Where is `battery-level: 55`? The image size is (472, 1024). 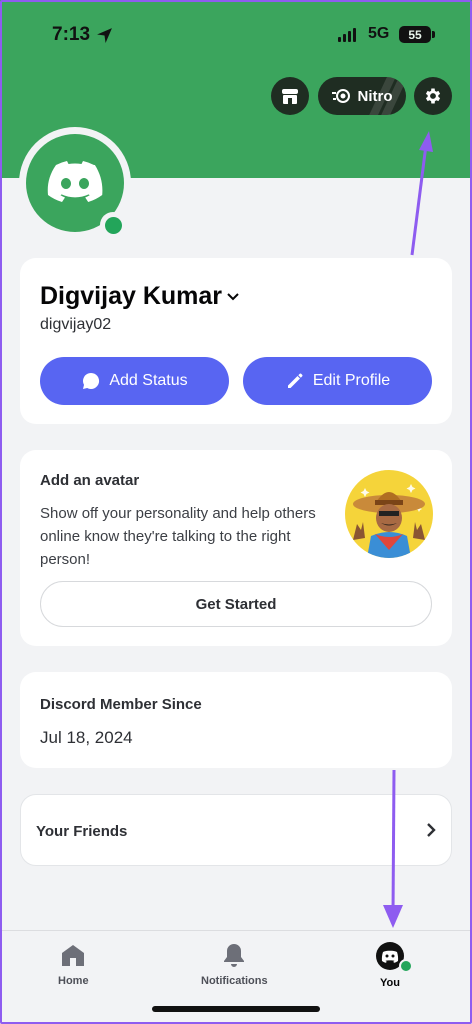 battery-level: 55 is located at coordinates (415, 34).